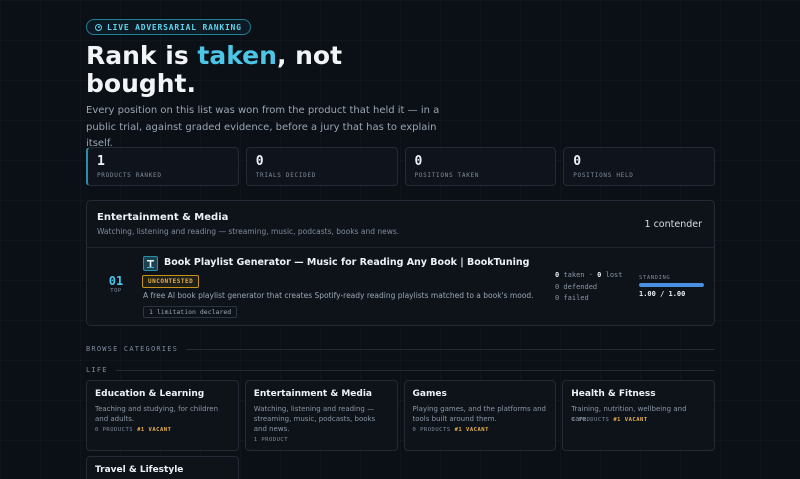  What do you see at coordinates (98, 27) in the screenshot?
I see `live-indicator-icon` at bounding box center [98, 27].